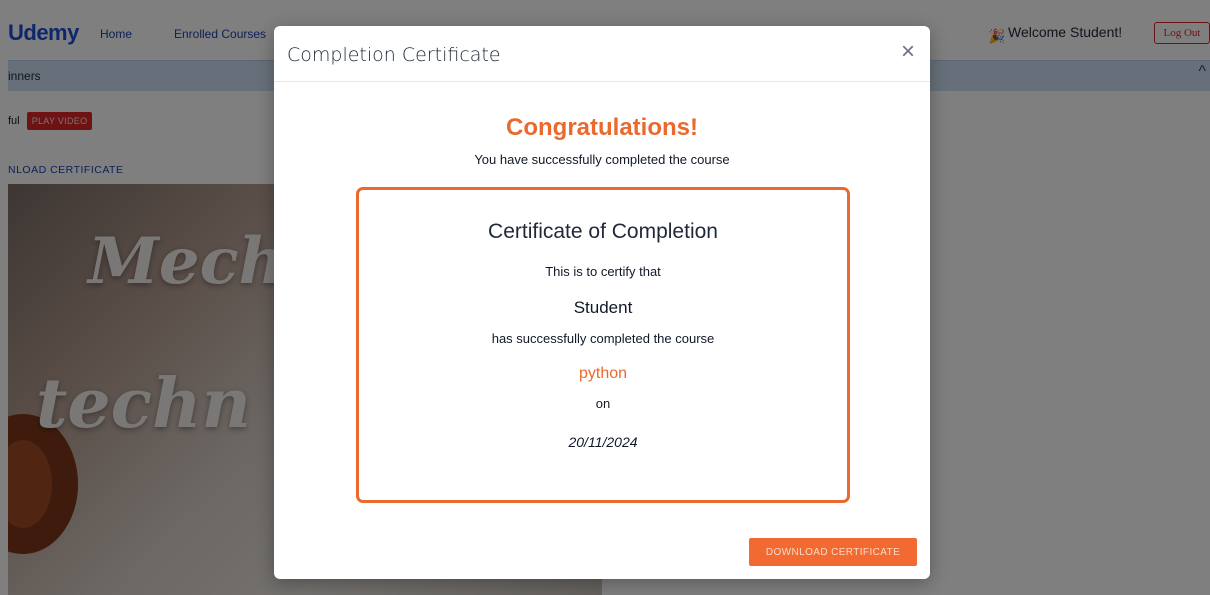 The width and height of the screenshot is (1210, 595). I want to click on certificate-heading: Certificate of Completion, so click(603, 231).